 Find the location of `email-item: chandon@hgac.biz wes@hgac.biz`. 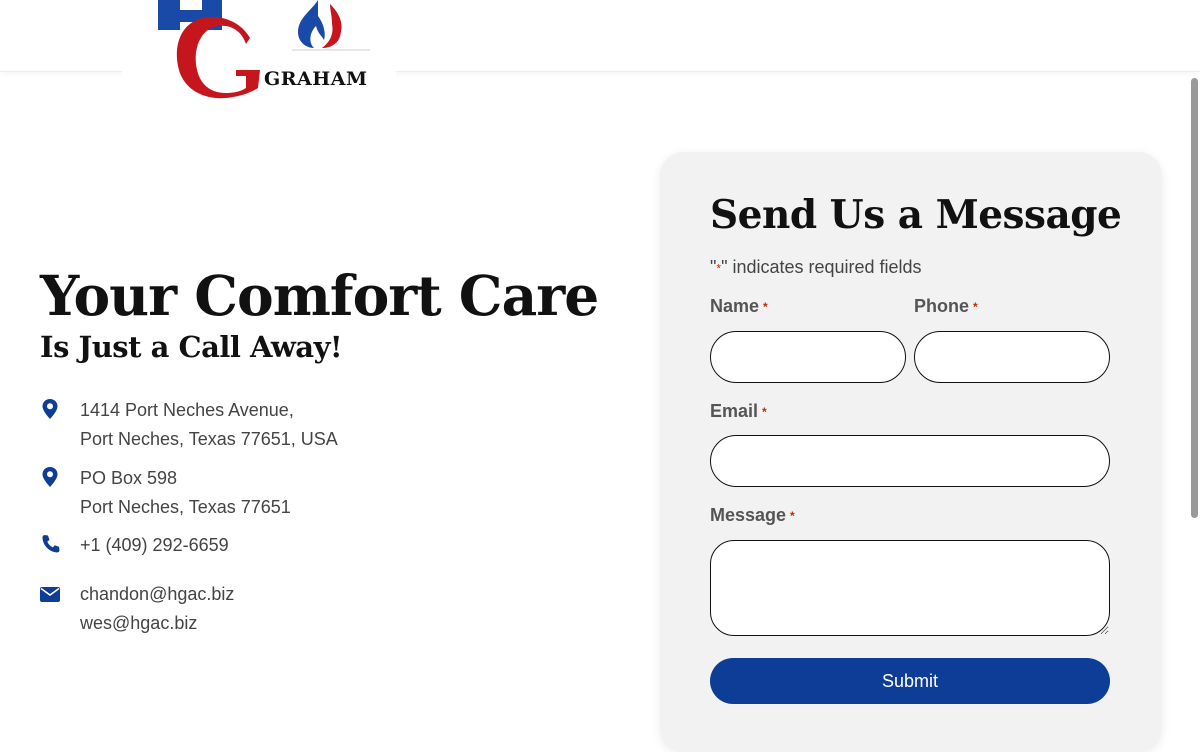

email-item: chandon@hgac.biz wes@hgac.biz is located at coordinates (137, 609).